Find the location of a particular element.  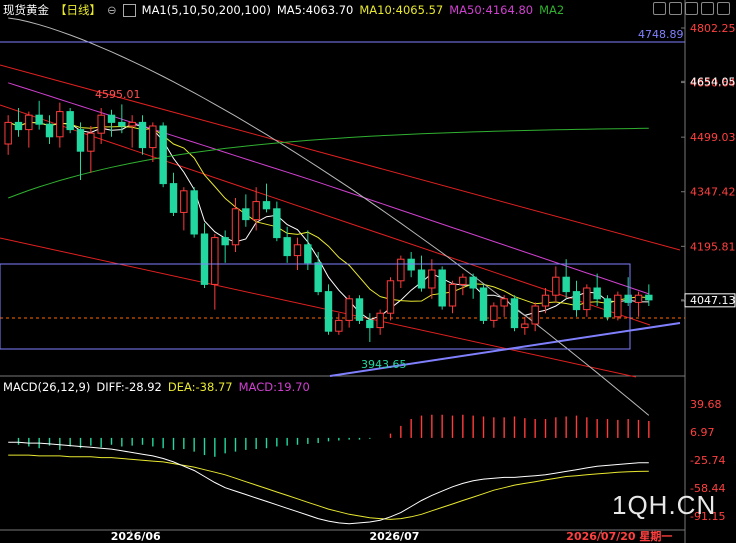

time-tick-label: 2026/06 is located at coordinates (136, 536).